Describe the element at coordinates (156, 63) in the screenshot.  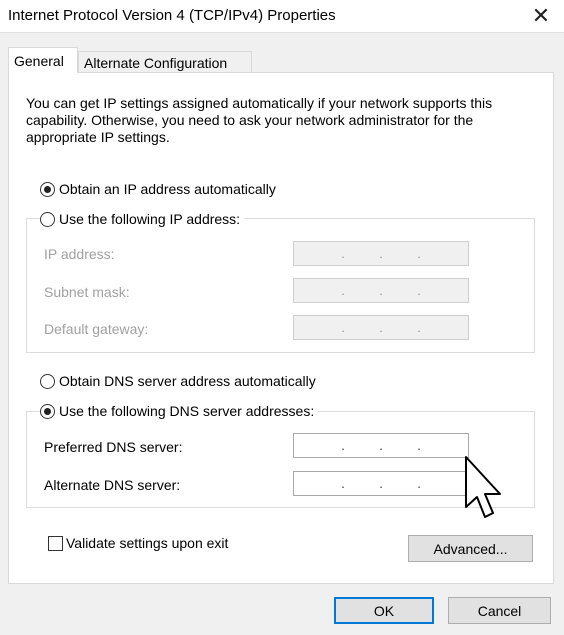
I see `tab-alternate-configuration-label: Alternate Configuration` at that location.